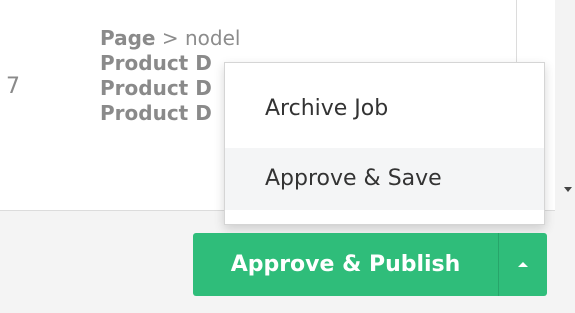 Image resolution: width=575 pixels, height=313 pixels. I want to click on scroll-down-arrow-icon, so click(568, 189).